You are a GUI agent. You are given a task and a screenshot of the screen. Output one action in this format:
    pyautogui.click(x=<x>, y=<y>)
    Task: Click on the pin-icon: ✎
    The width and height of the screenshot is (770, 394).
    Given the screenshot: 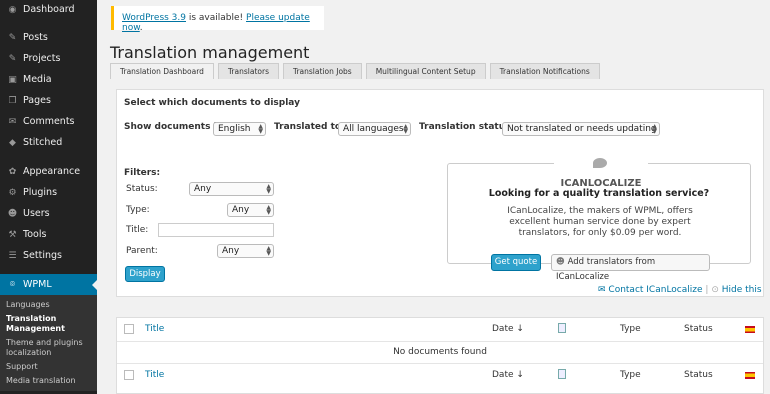 What is the action you would take?
    pyautogui.click(x=12, y=58)
    